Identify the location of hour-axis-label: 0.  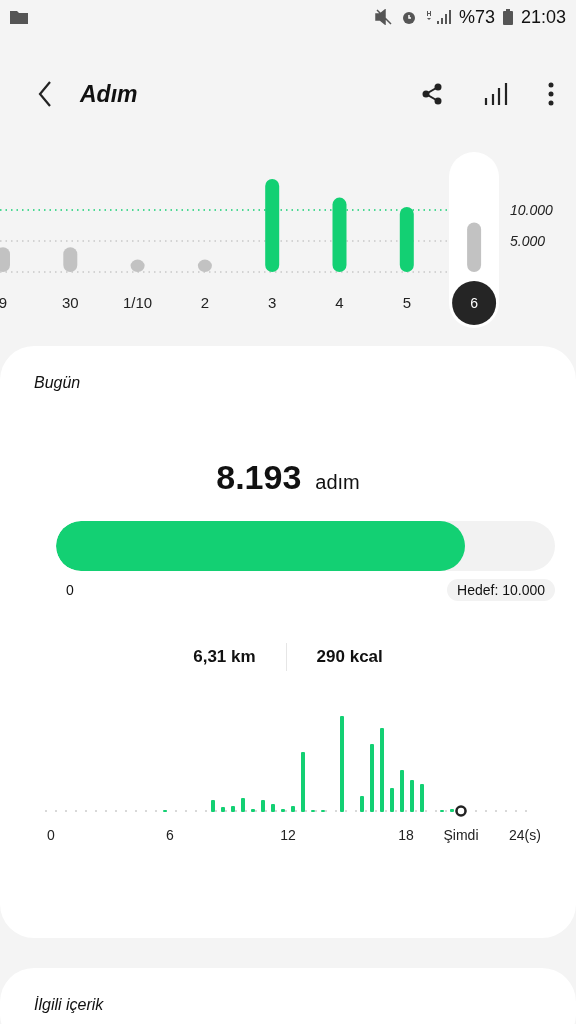
(51, 835).